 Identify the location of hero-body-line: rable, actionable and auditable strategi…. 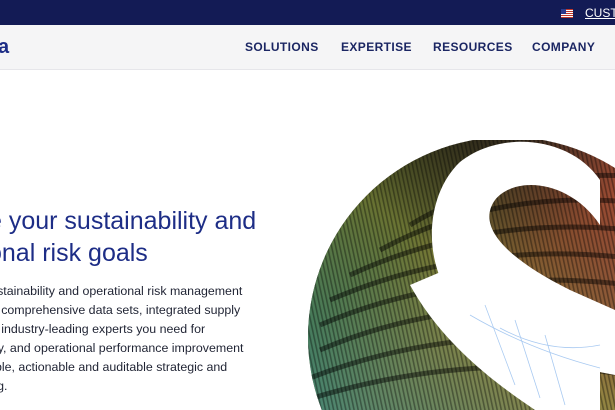
(114, 367).